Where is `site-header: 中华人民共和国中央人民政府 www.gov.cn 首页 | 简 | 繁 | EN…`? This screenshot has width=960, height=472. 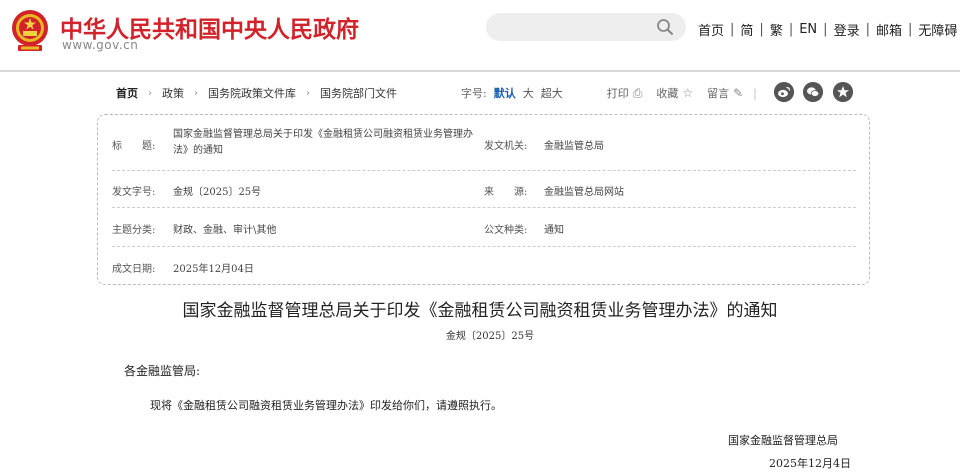 site-header: 中华人民共和国中央人民政府 www.gov.cn 首页 | 简 | 繁 | EN… is located at coordinates (480, 35).